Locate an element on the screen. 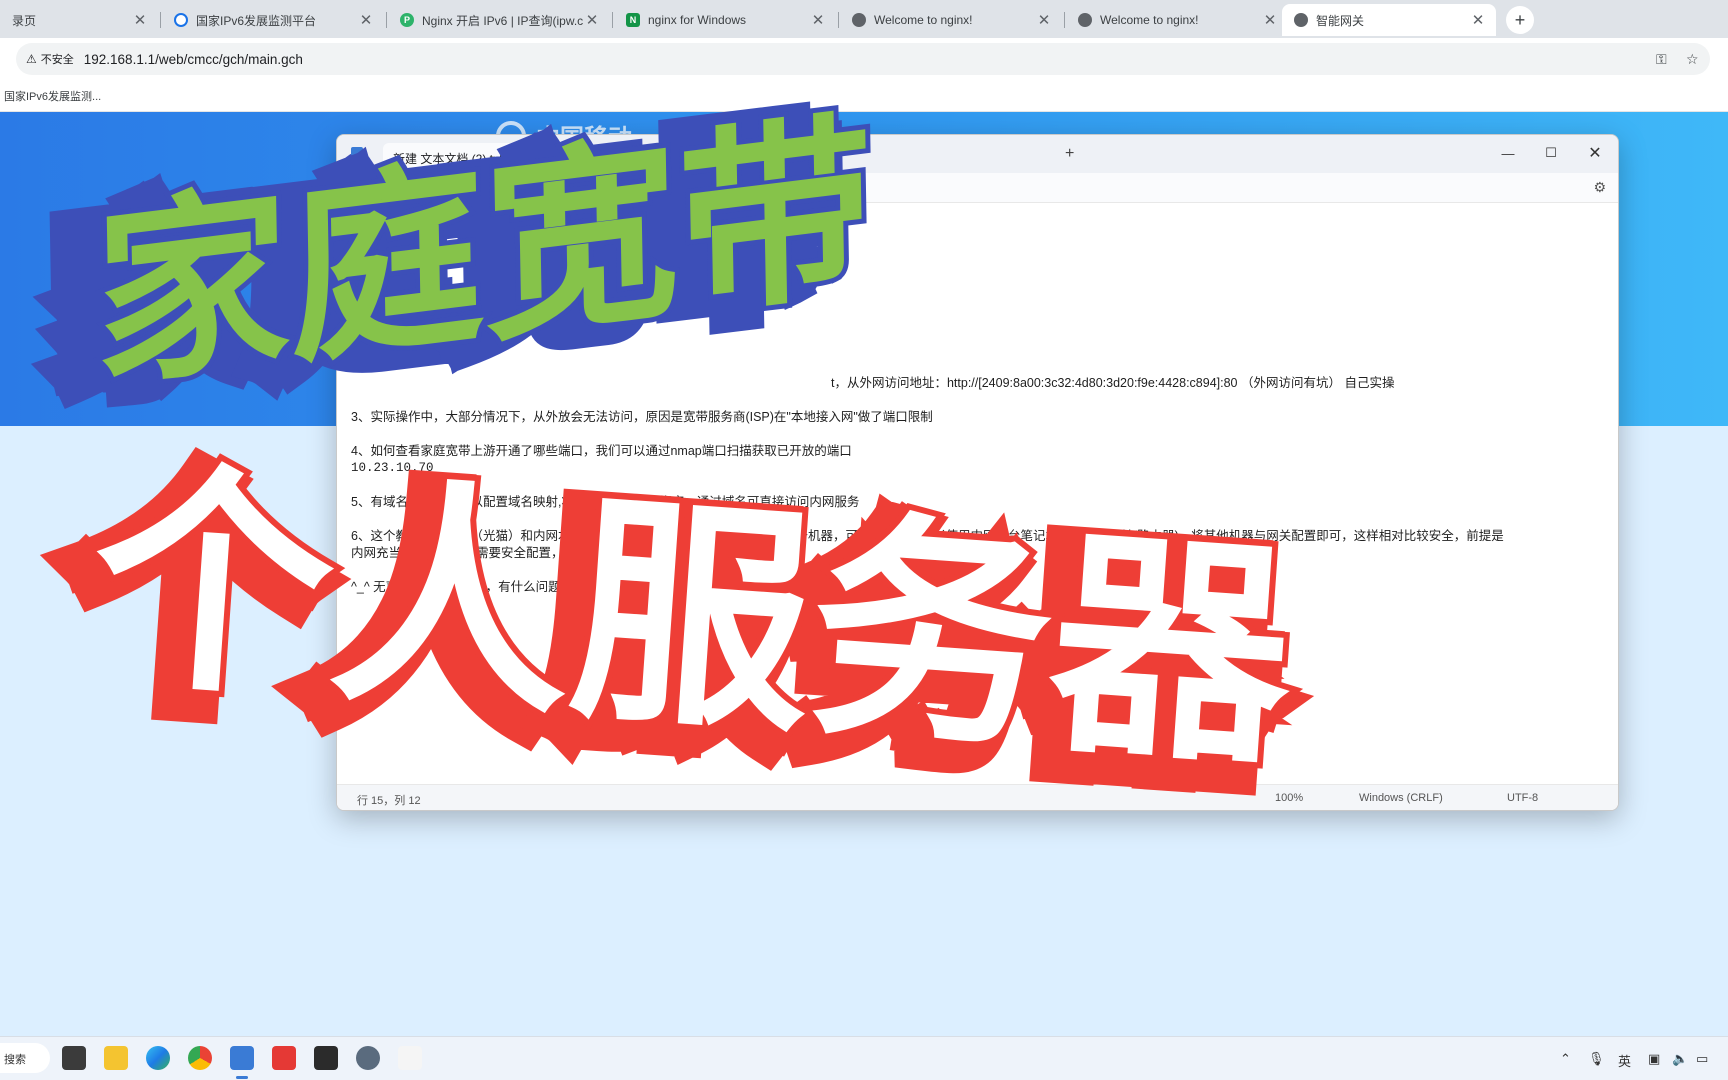 The height and width of the screenshot is (1080, 1728). line-ending: Windows (CRLF) is located at coordinates (1401, 798).